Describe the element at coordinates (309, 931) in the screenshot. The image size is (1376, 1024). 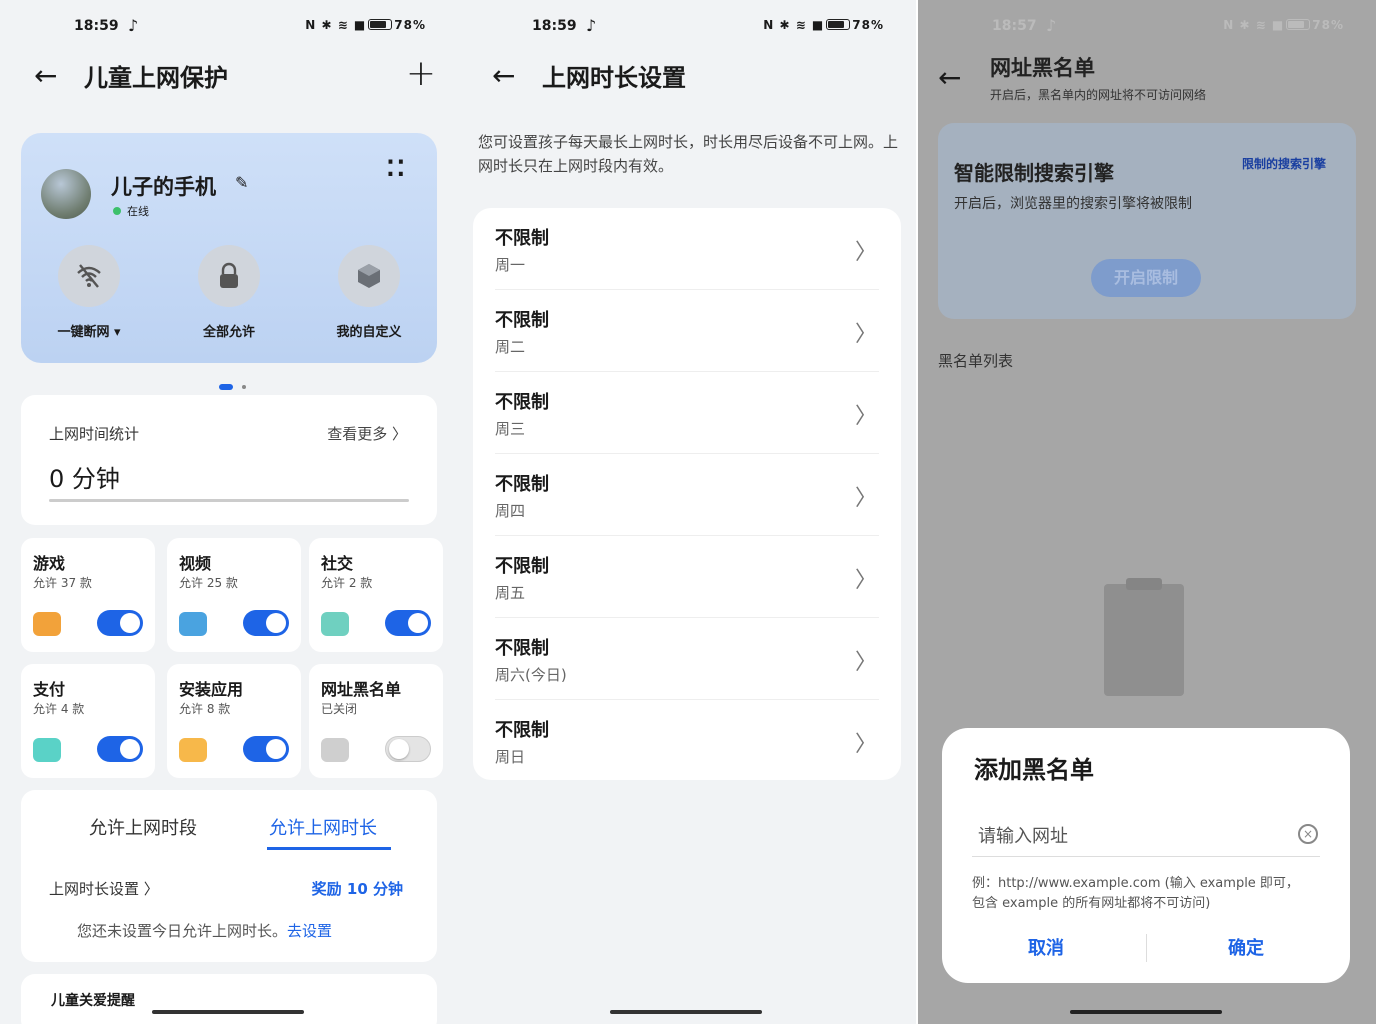
I see `go-set-link: 去设置` at that location.